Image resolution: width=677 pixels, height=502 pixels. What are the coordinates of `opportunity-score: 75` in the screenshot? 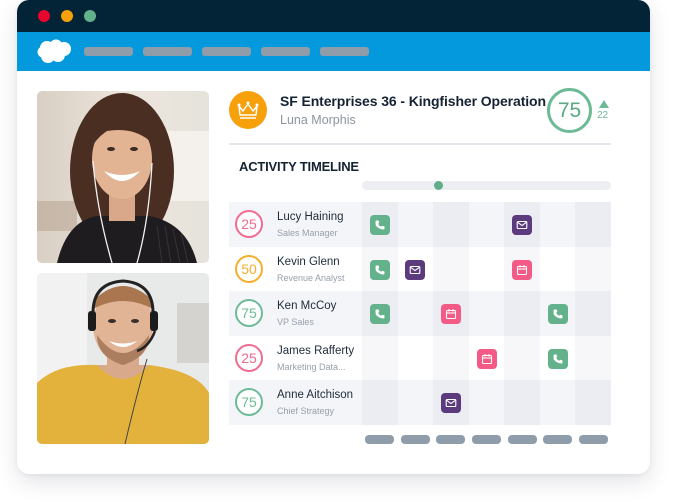 It's located at (569, 110).